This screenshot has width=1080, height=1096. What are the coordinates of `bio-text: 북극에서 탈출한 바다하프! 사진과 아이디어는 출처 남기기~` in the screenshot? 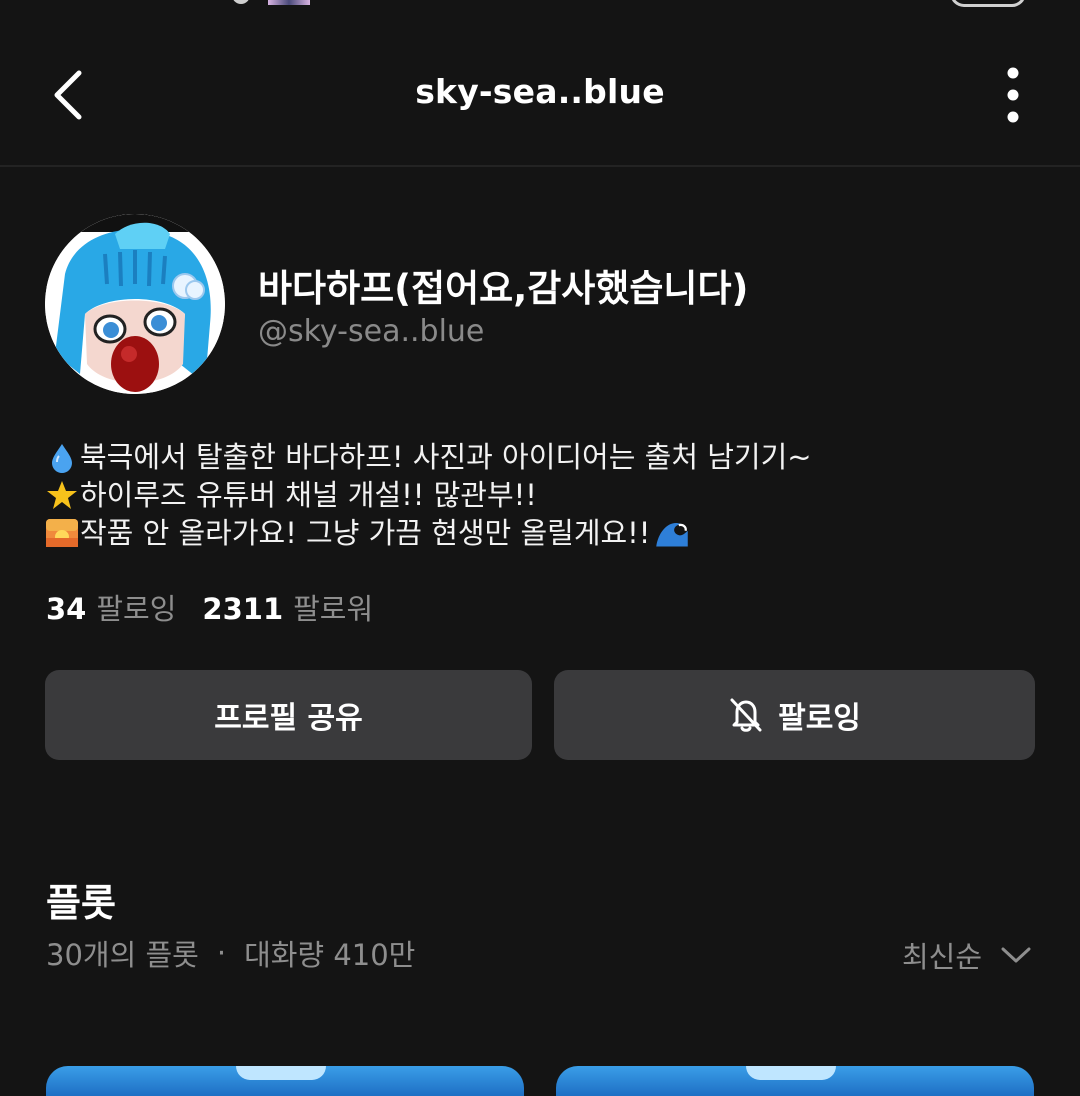 It's located at (446, 457).